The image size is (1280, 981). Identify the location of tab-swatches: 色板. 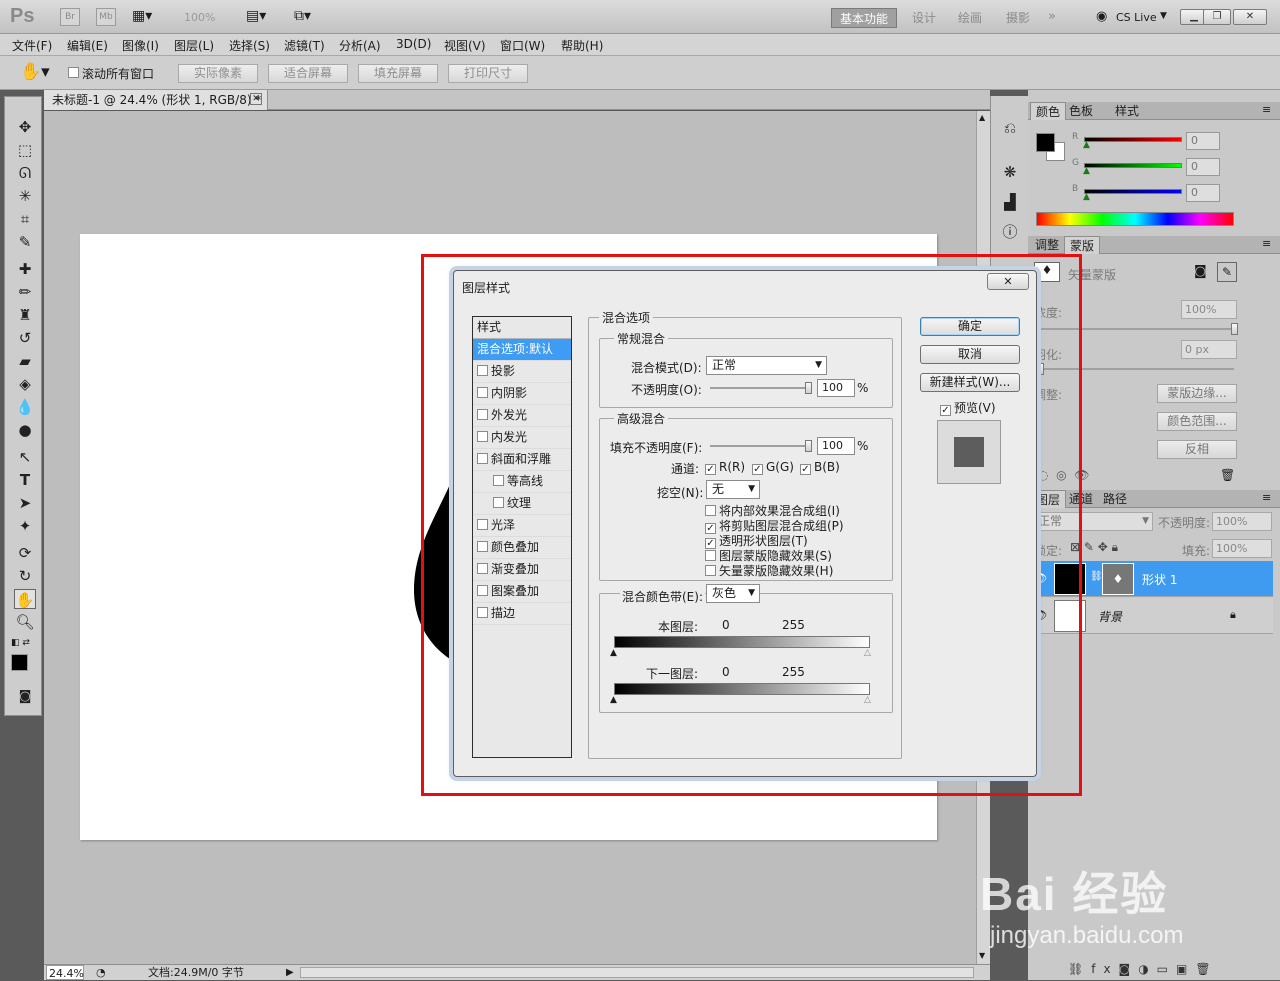
(1081, 111).